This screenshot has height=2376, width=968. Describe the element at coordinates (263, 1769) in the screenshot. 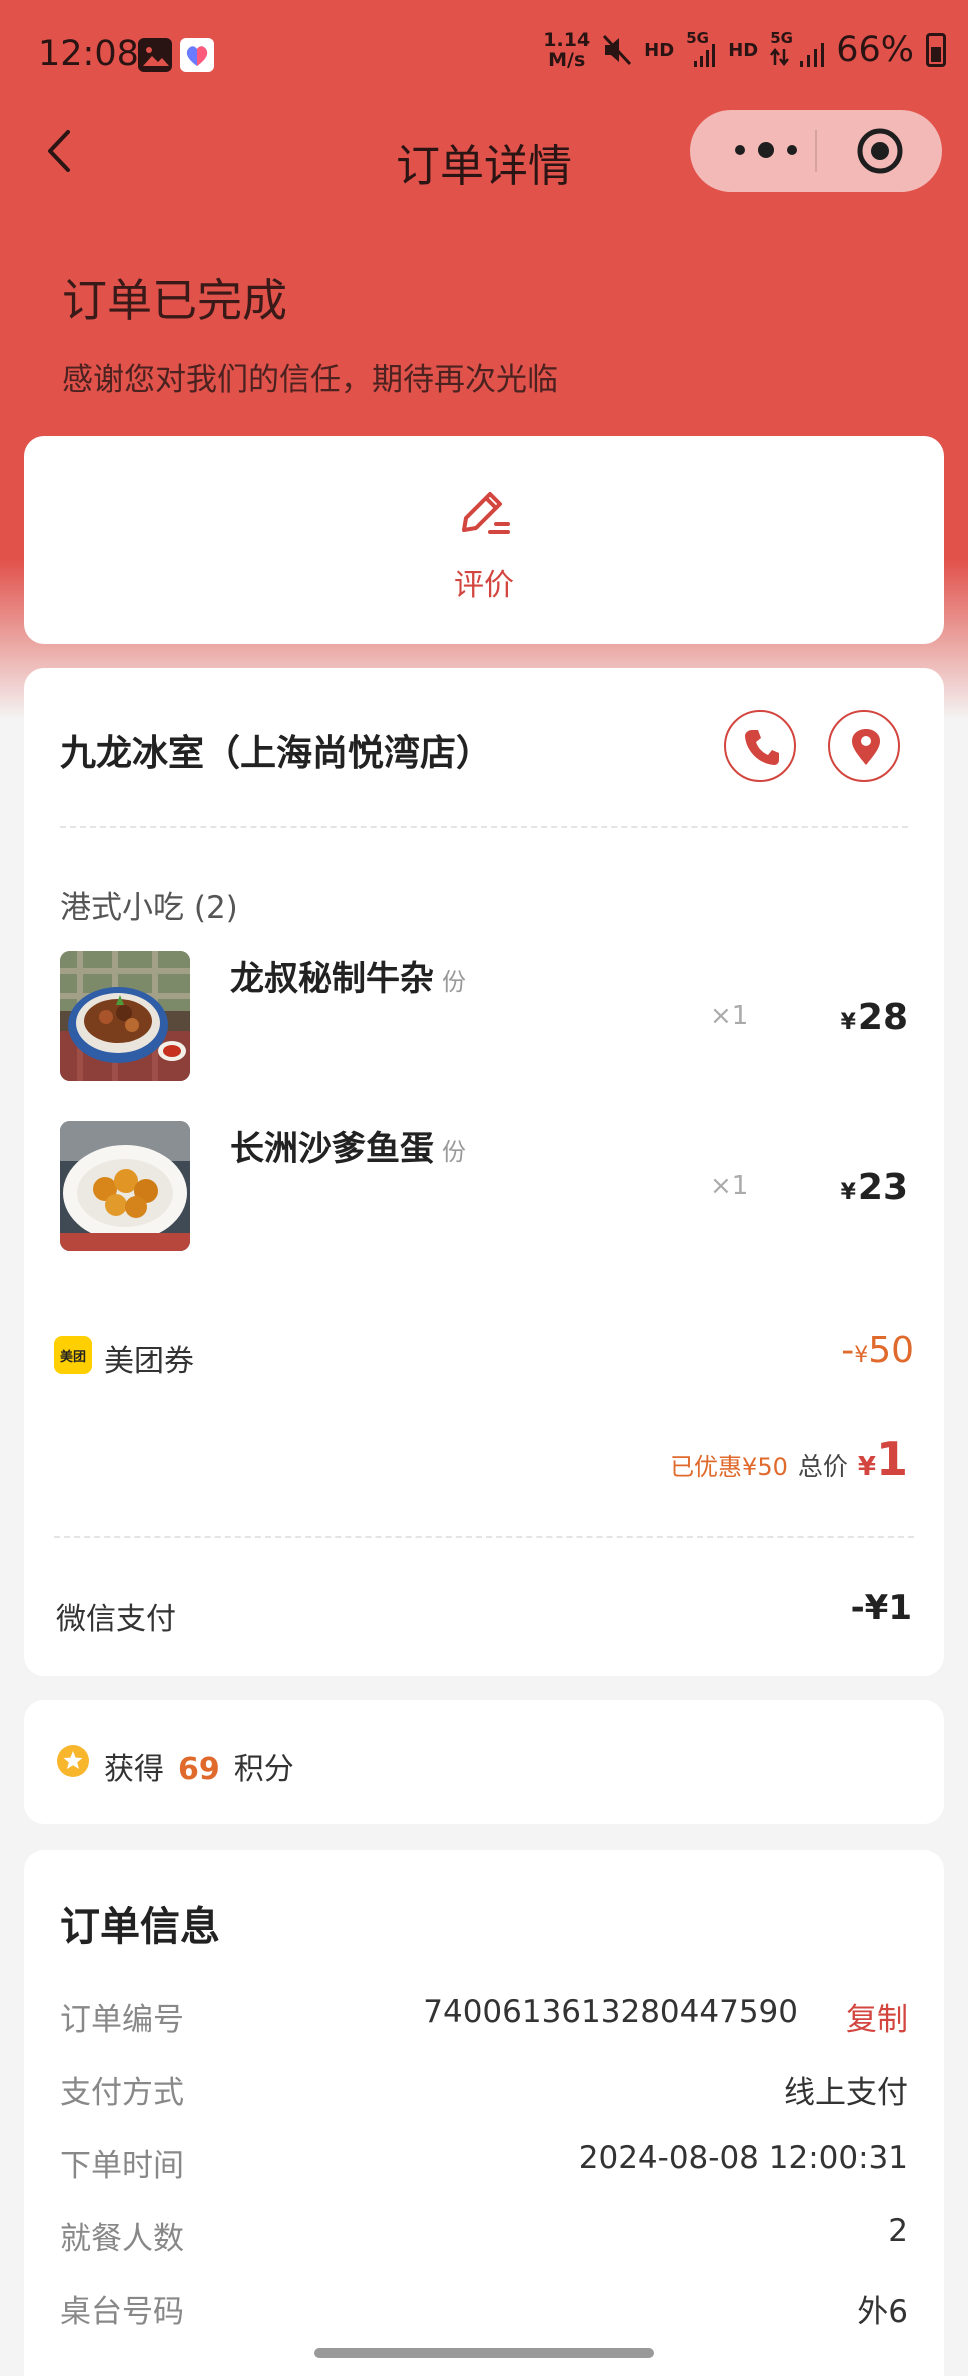

I see `points-suffix: 积分` at that location.